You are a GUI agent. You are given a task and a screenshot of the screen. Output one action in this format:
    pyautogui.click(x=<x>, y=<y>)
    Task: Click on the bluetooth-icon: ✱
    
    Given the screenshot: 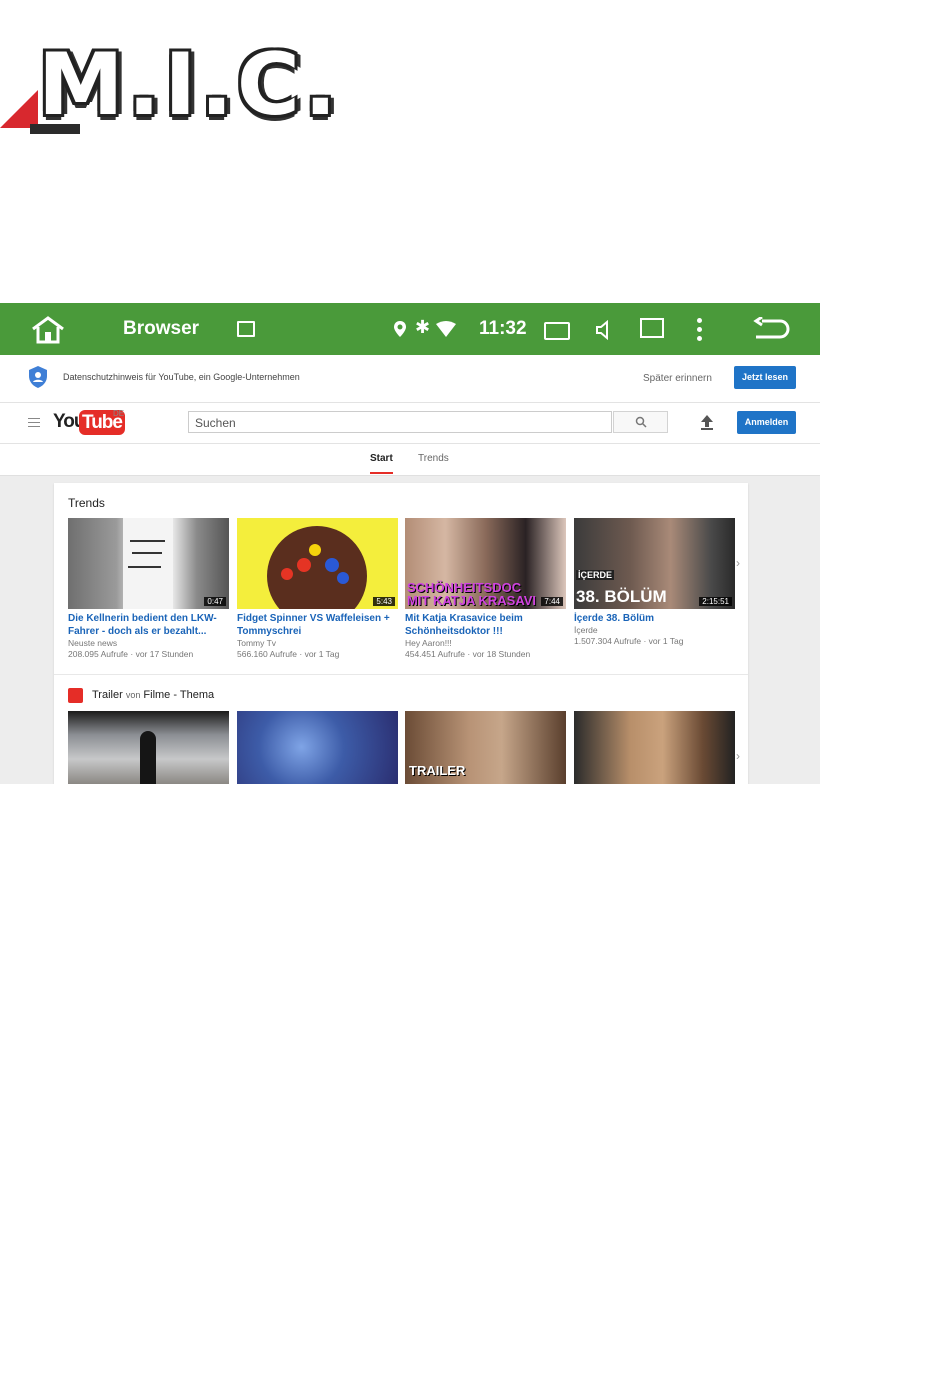 What is the action you would take?
    pyautogui.click(x=423, y=327)
    